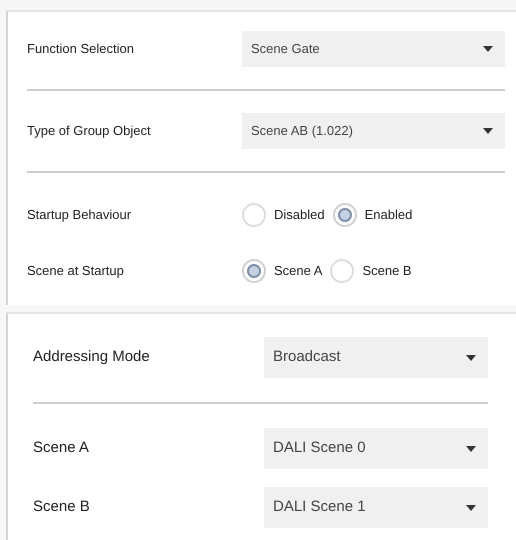  What do you see at coordinates (89, 131) in the screenshot?
I see `field-label: Type of Group Object` at bounding box center [89, 131].